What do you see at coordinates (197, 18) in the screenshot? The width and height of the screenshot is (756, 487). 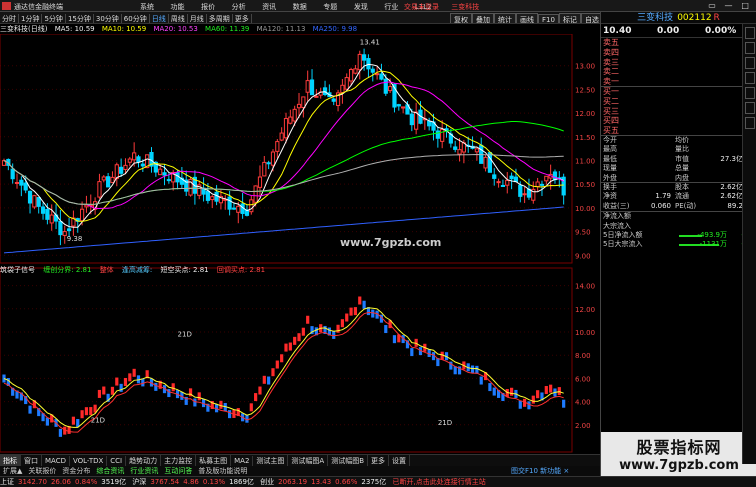 I see `period-tab-monthly: 月线` at bounding box center [197, 18].